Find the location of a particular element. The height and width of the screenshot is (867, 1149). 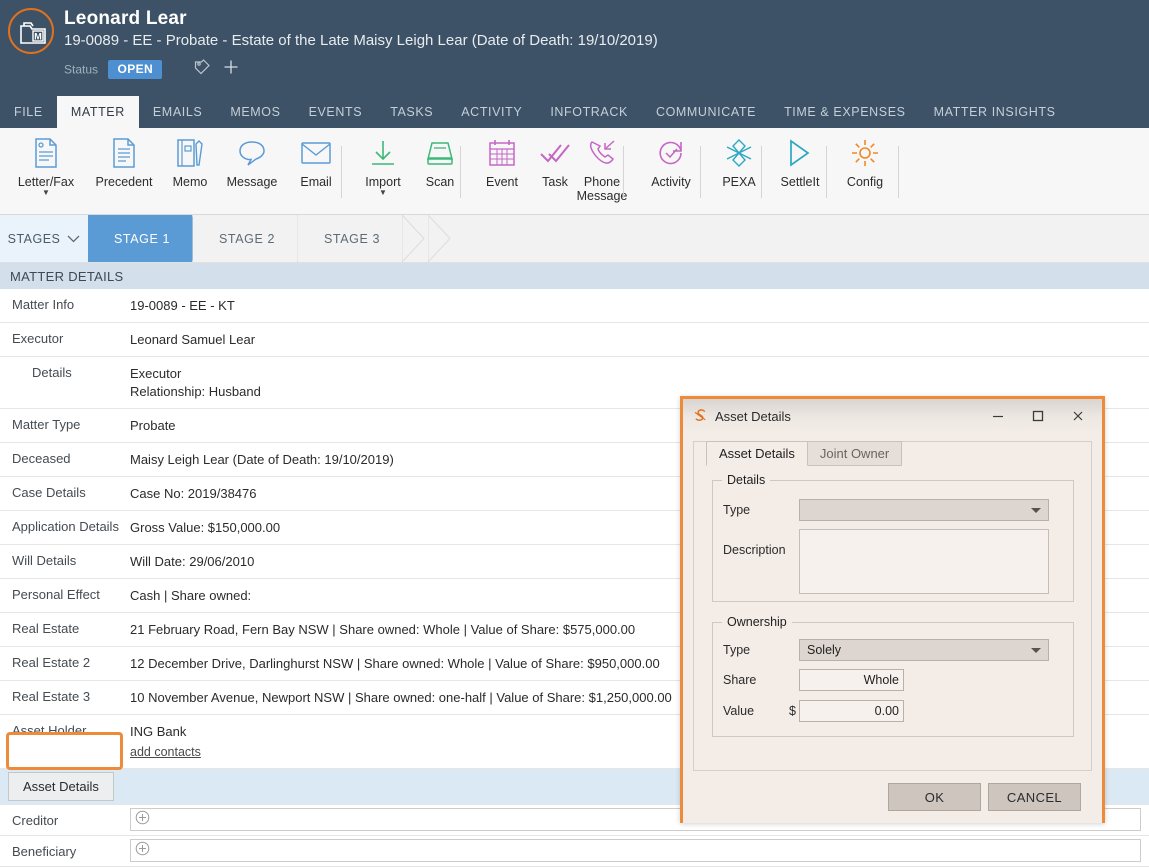

share-label: Share is located at coordinates (740, 680).